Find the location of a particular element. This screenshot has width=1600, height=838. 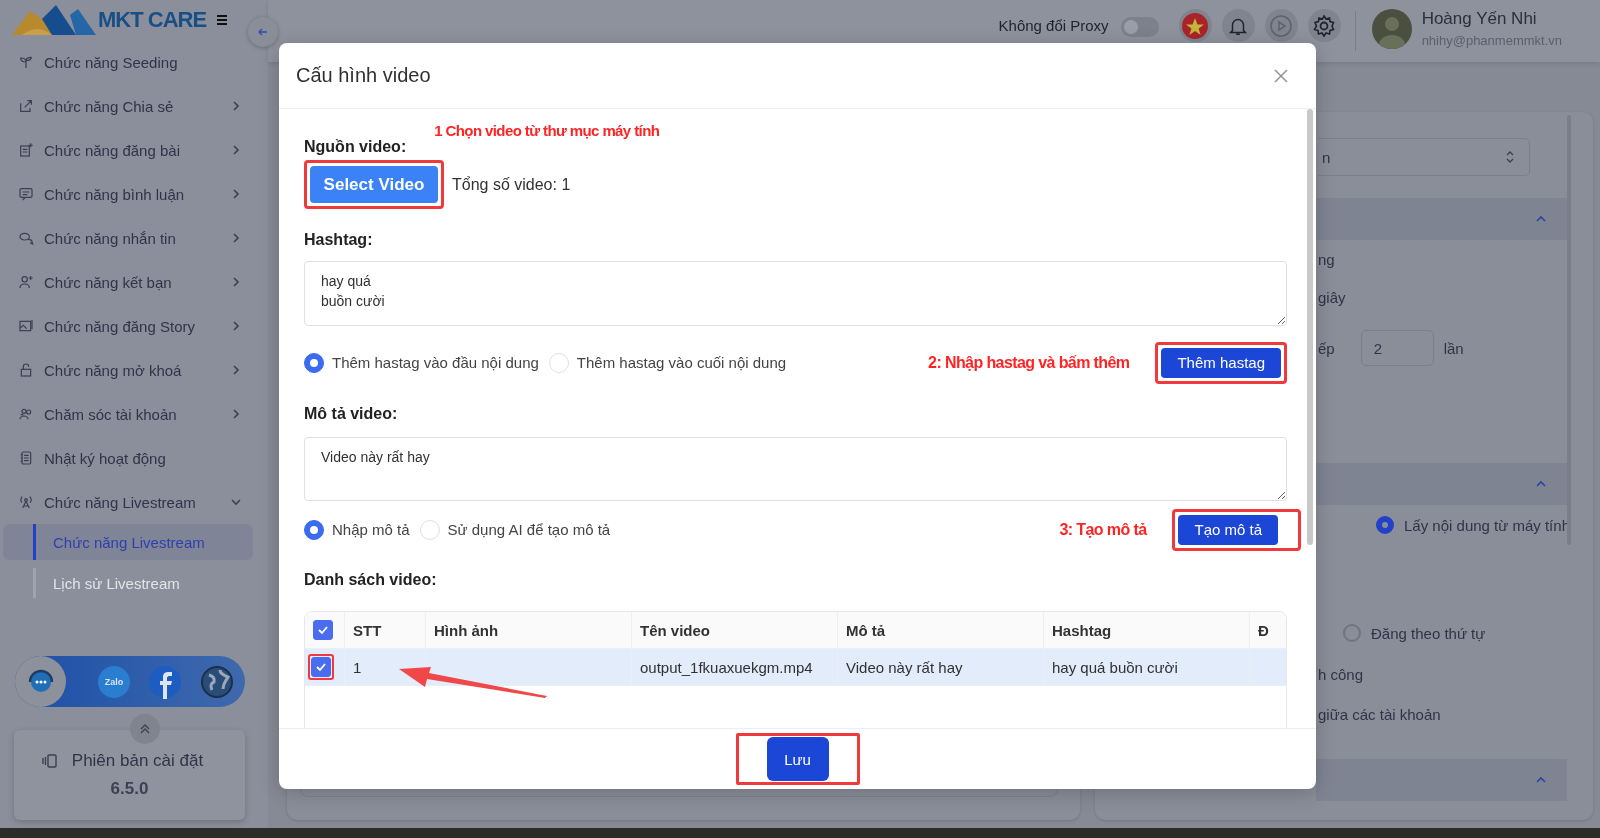

setting-label: ếp is located at coordinates (1326, 348).